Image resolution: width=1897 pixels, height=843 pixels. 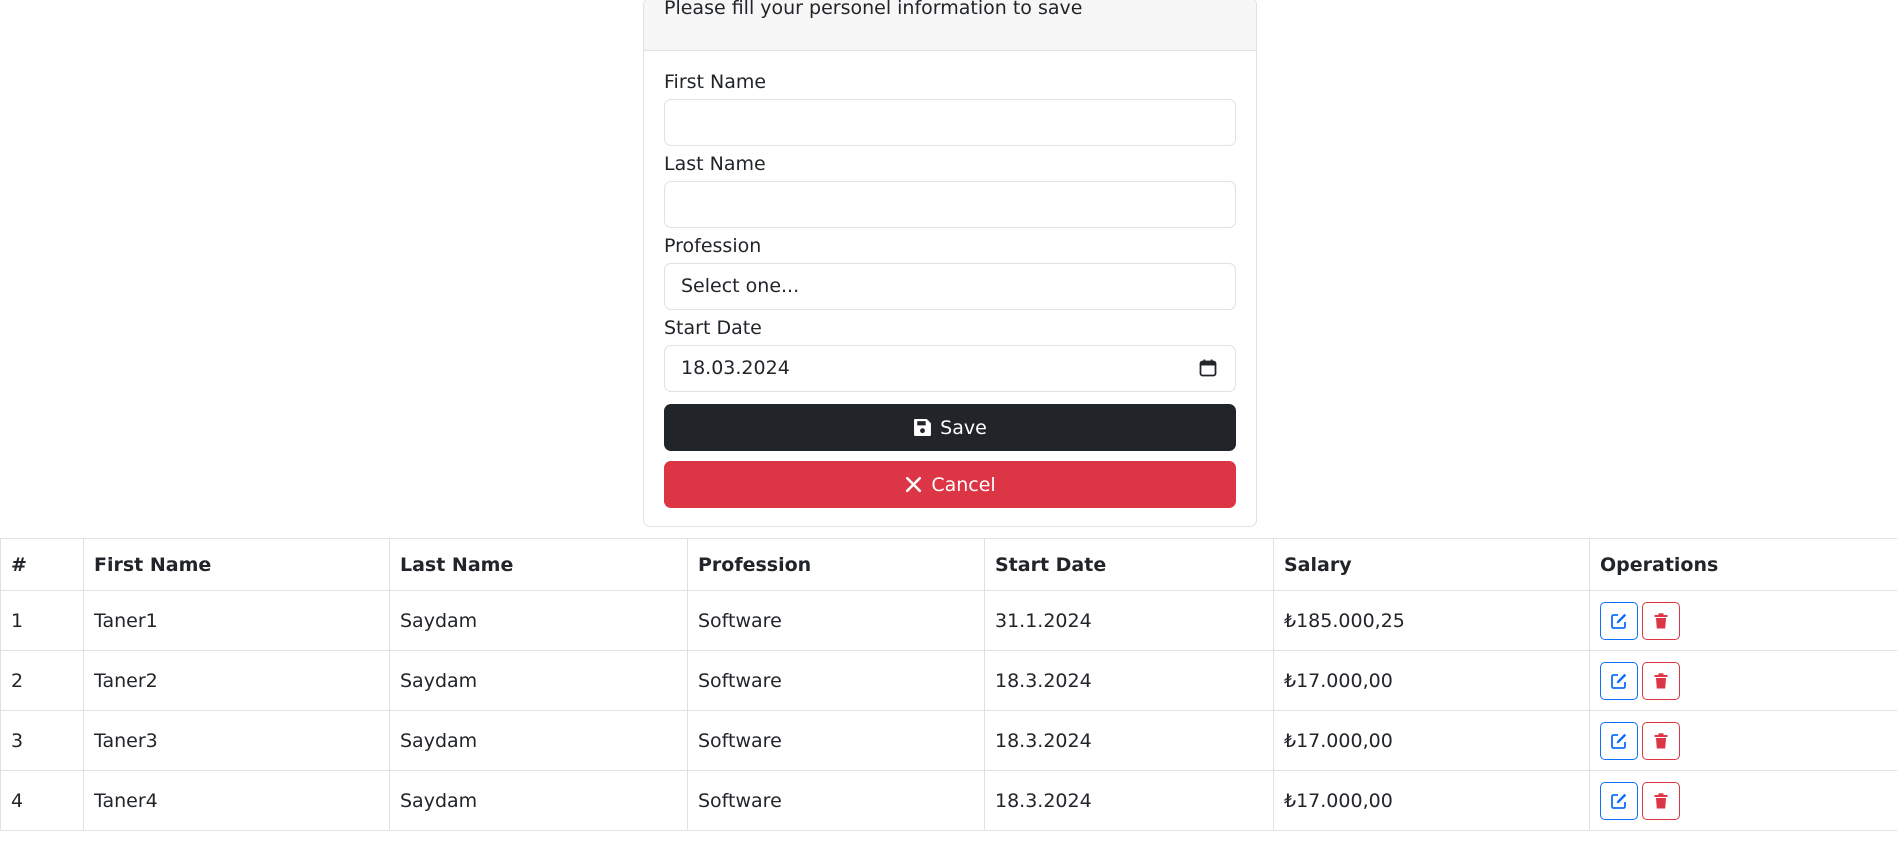 I want to click on start-date-label: Start Date, so click(x=713, y=328).